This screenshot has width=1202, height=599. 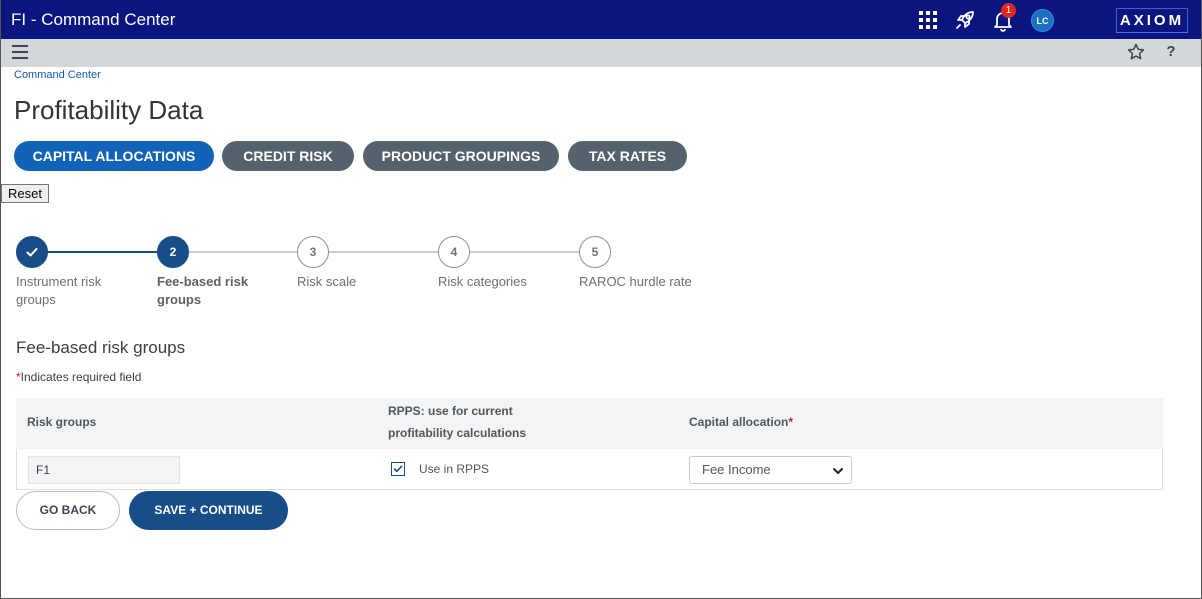 I want to click on use-in-rpps-checkbox, so click(x=398, y=469).